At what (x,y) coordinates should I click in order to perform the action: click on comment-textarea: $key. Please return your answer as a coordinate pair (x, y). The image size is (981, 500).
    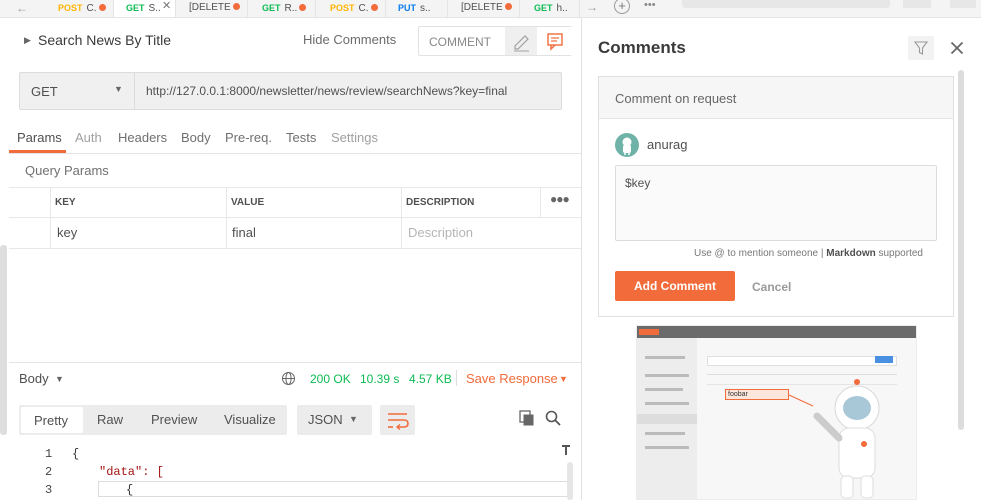
    Looking at the image, I should click on (776, 203).